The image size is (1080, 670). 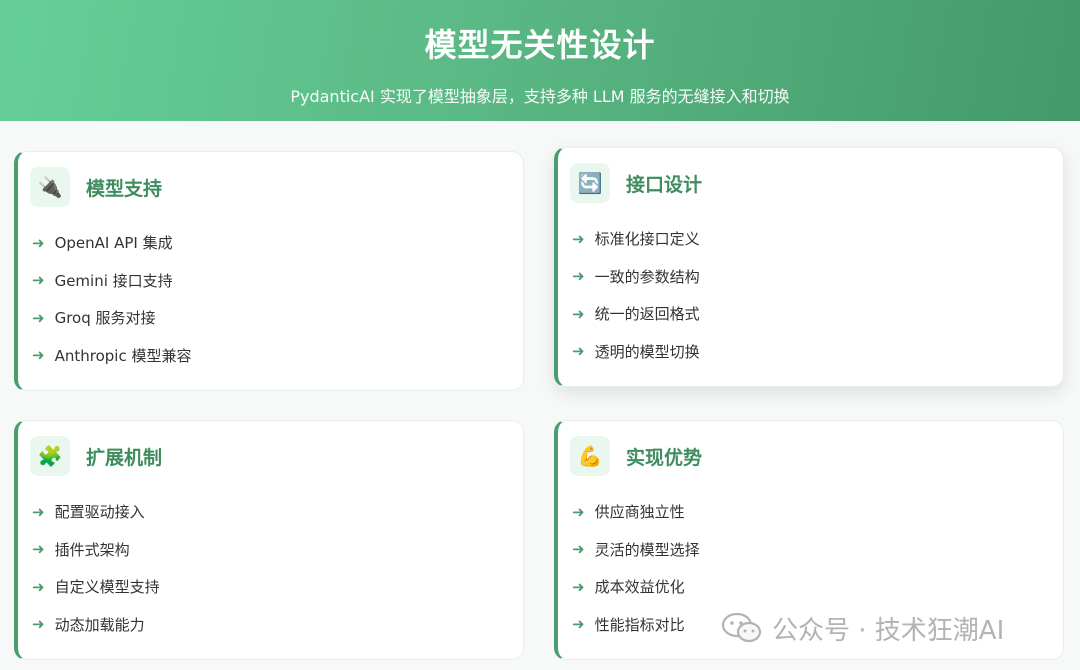 I want to click on feature-list: ➜ 供应商独立性 ➜ 灵活的模型选择 ➜ 成本效益优化 ➜ 性能指标对比, so click(x=636, y=568).